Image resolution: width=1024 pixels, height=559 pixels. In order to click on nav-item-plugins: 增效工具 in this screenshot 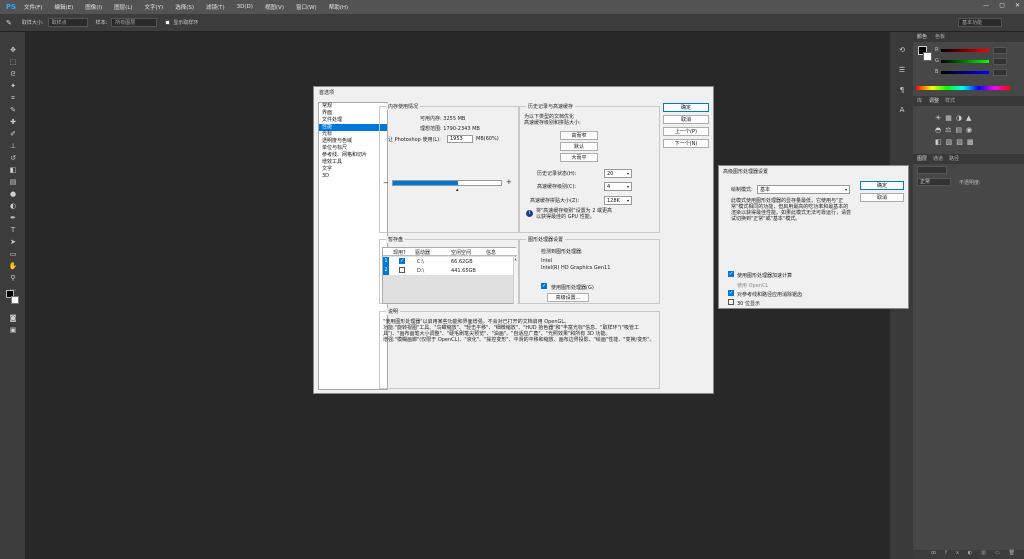, I will do `click(353, 162)`.